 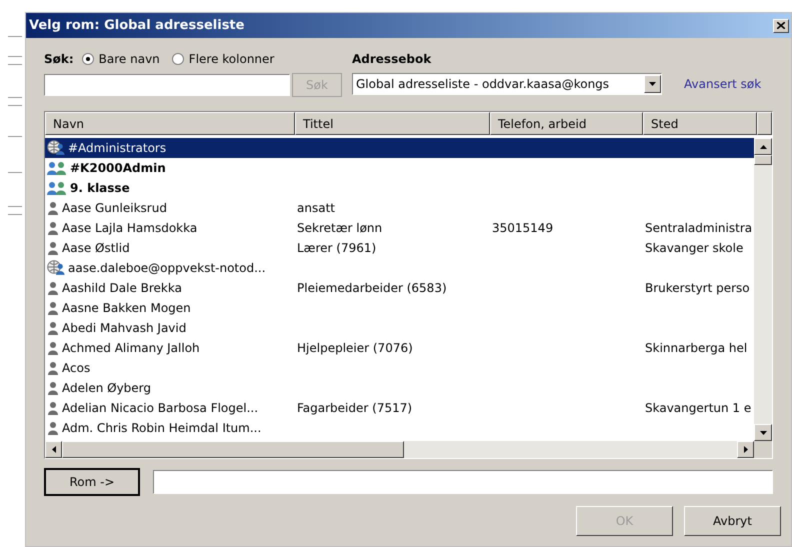 I want to click on radio-option: Flere kolonner, so click(x=223, y=59).